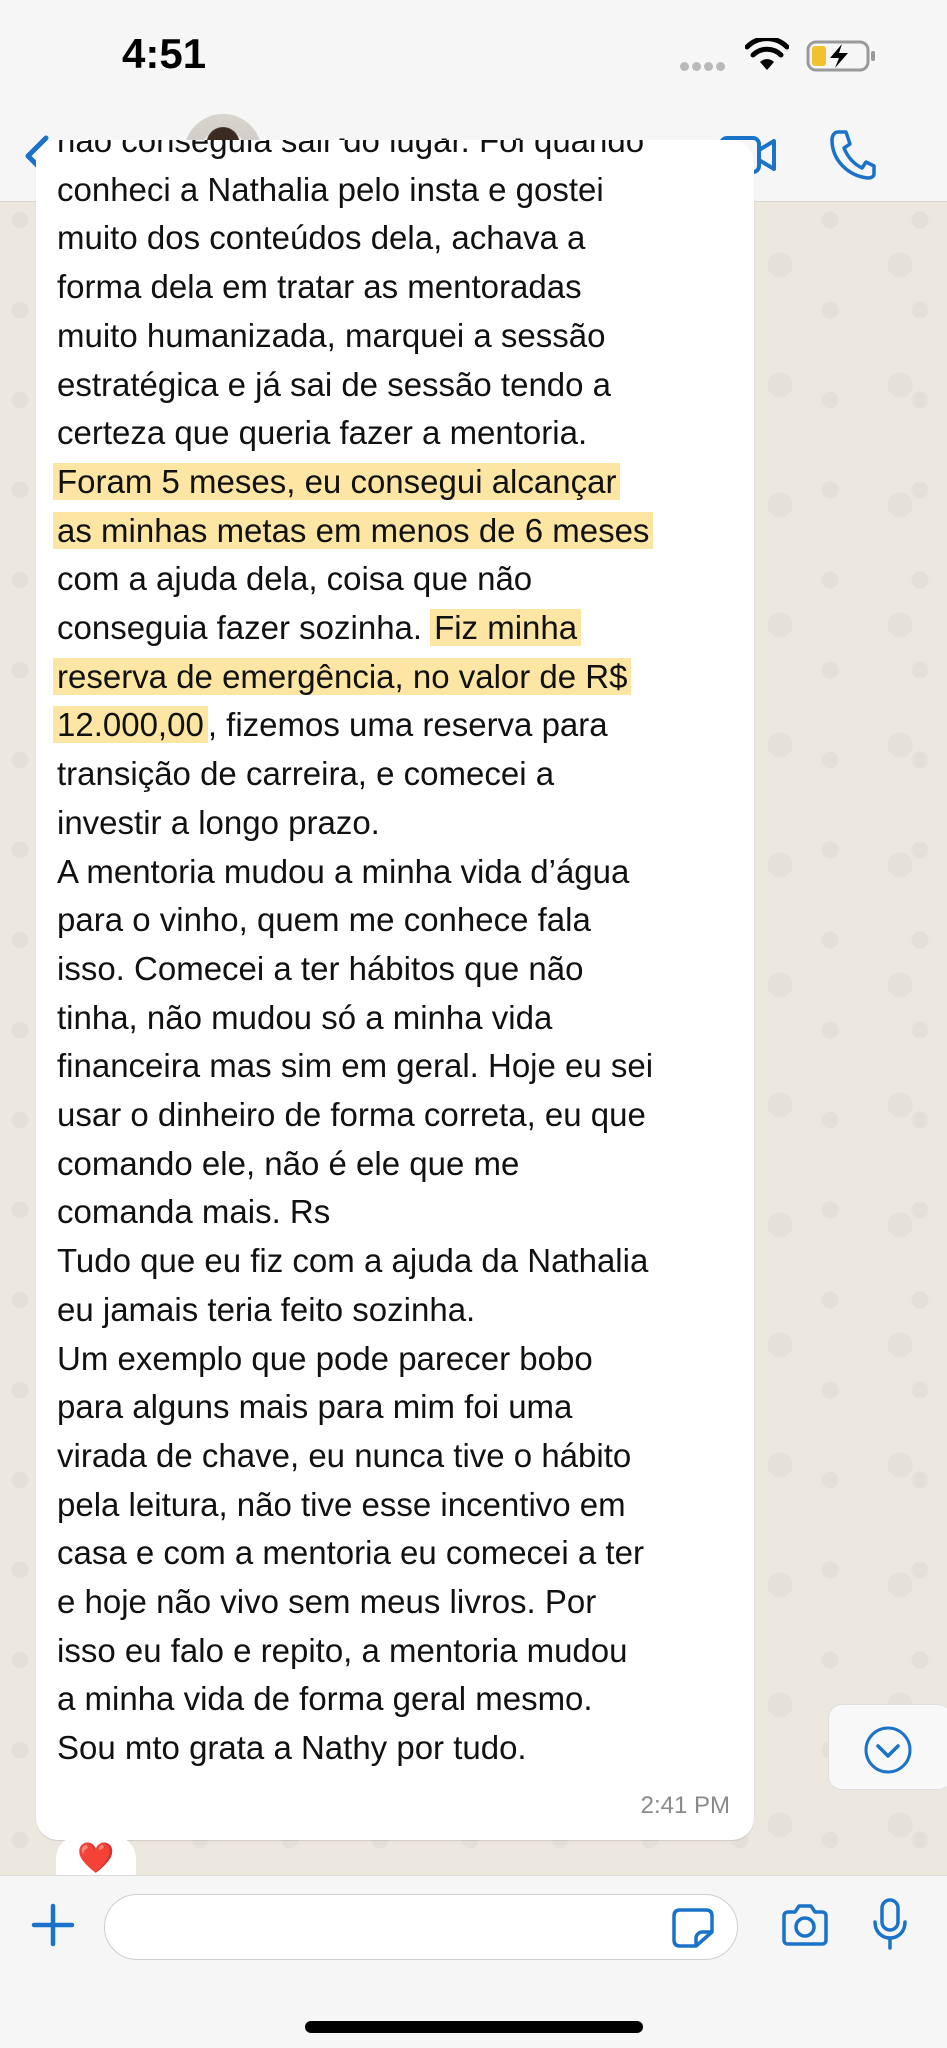  Describe the element at coordinates (130, 725) in the screenshot. I see `highlighted-text: 12.000,00` at that location.